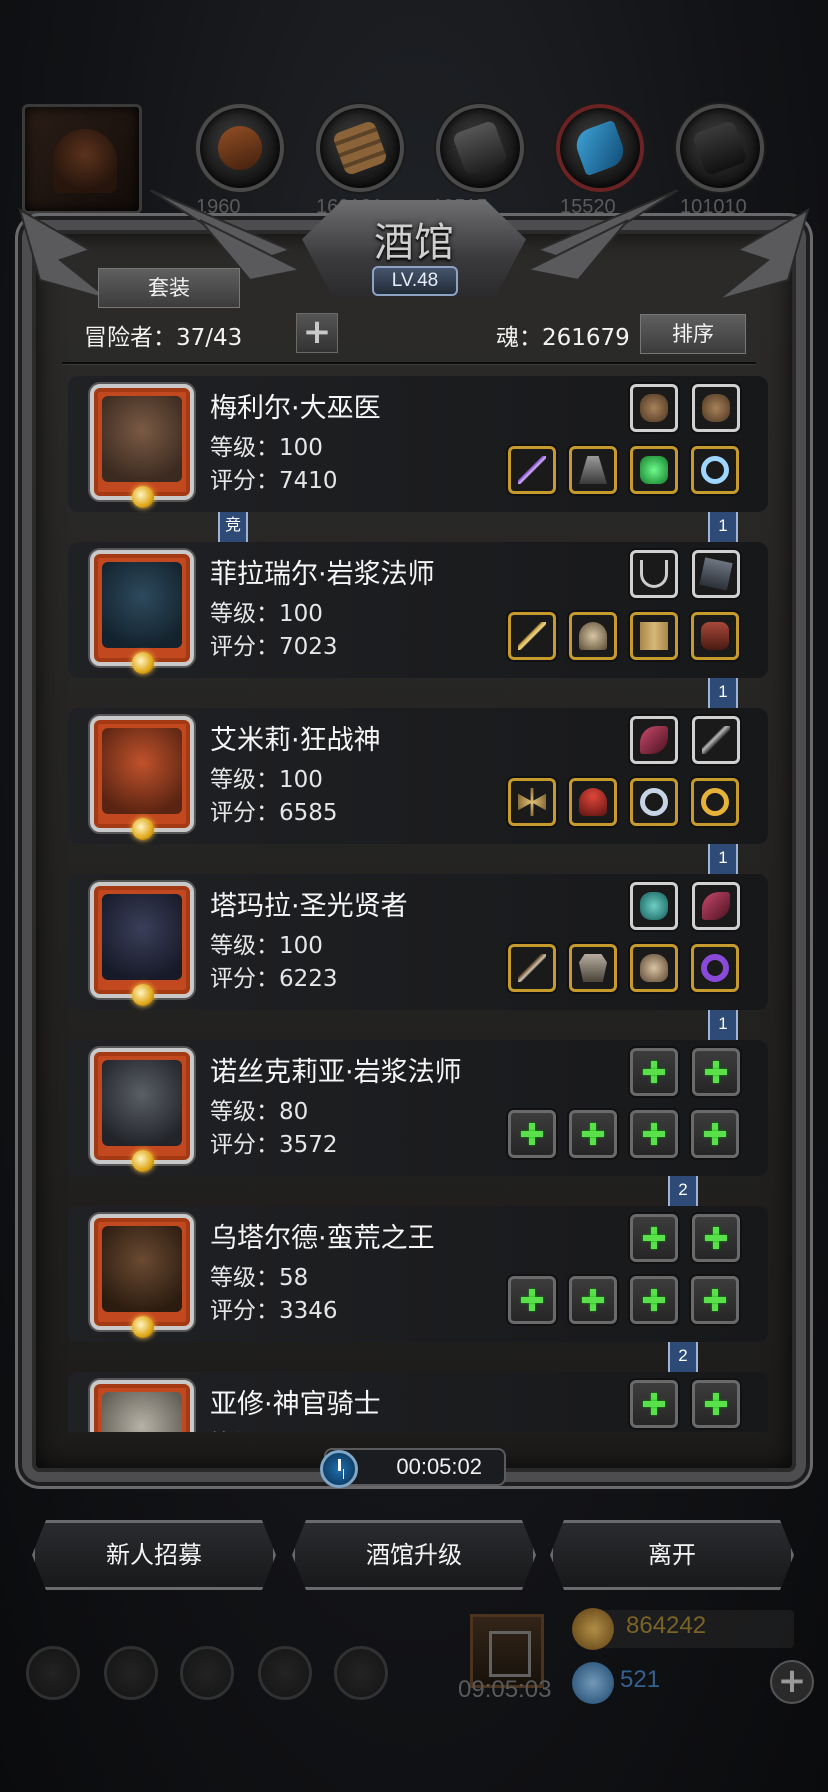 The width and height of the screenshot is (828, 1792). Describe the element at coordinates (418, 444) in the screenshot. I see `hero-card: 梅利尔·大巫医 等级：100 评分：7410` at that location.